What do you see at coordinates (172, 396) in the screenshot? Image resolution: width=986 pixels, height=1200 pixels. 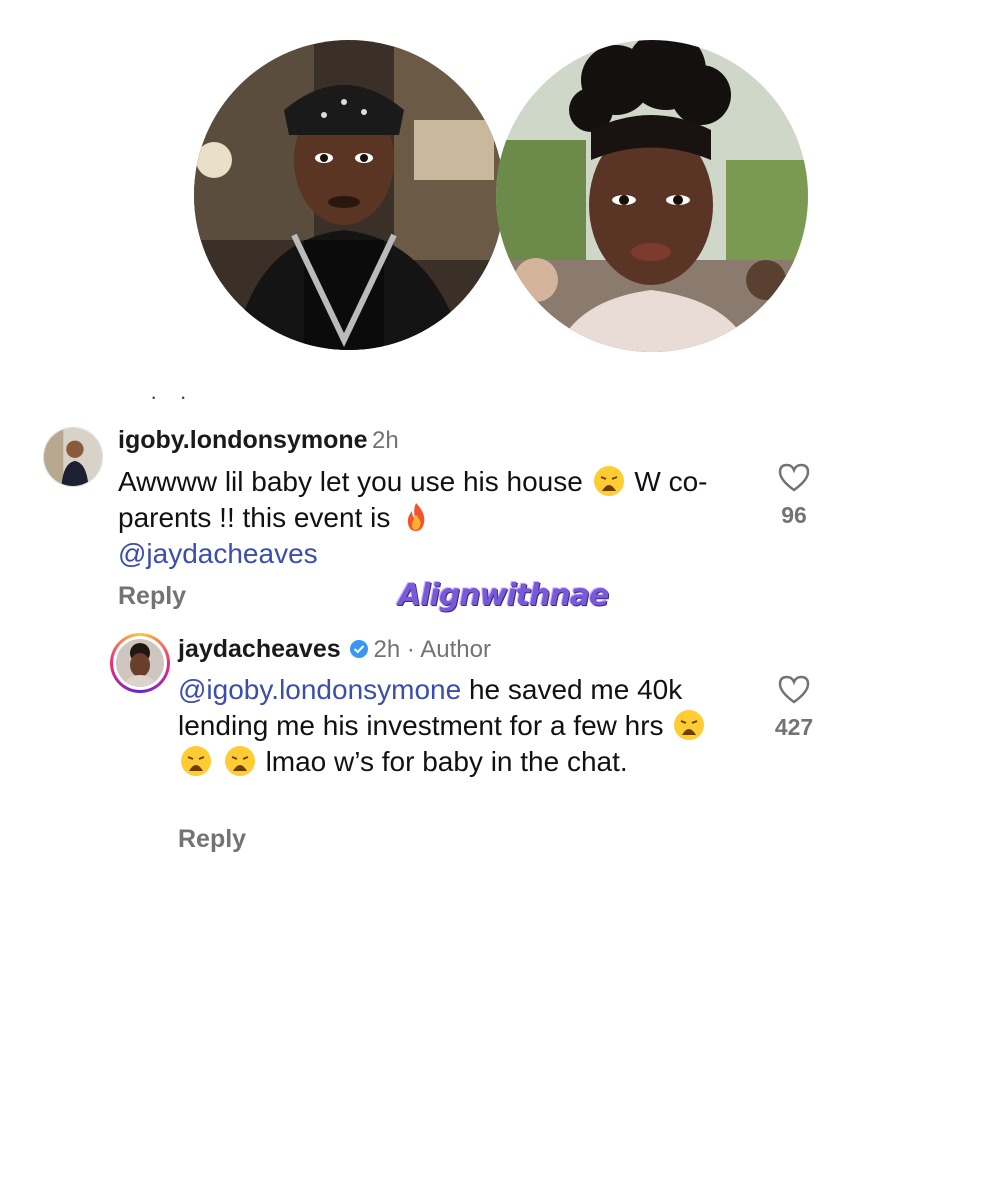 I see `ellipsis-dots: · ·` at bounding box center [172, 396].